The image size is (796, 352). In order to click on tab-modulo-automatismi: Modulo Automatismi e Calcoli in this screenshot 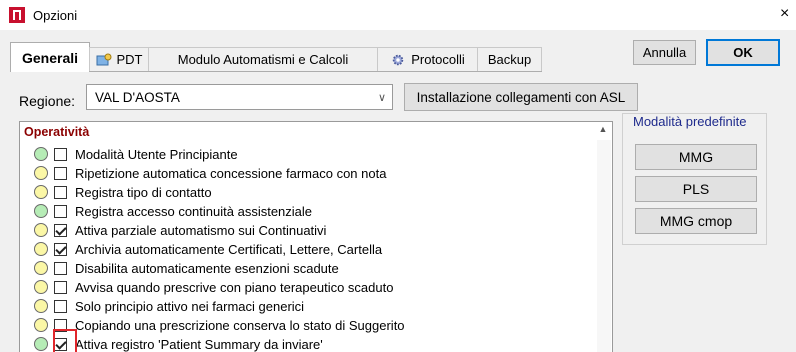, I will do `click(263, 59)`.